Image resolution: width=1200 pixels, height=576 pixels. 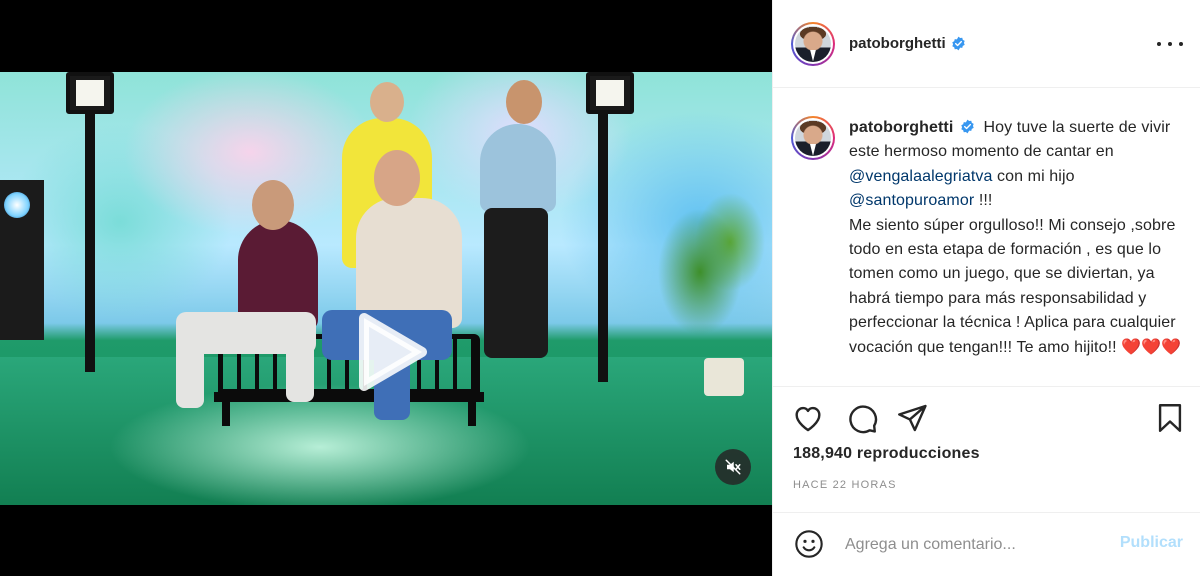 I want to click on paper-plane-icon, so click(x=912, y=418).